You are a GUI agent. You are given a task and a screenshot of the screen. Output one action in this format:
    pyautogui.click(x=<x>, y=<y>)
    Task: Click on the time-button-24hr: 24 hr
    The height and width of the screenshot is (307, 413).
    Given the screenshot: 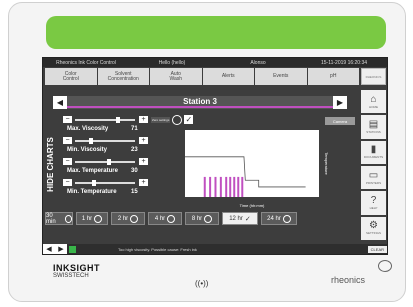 What is the action you would take?
    pyautogui.click(x=279, y=218)
    